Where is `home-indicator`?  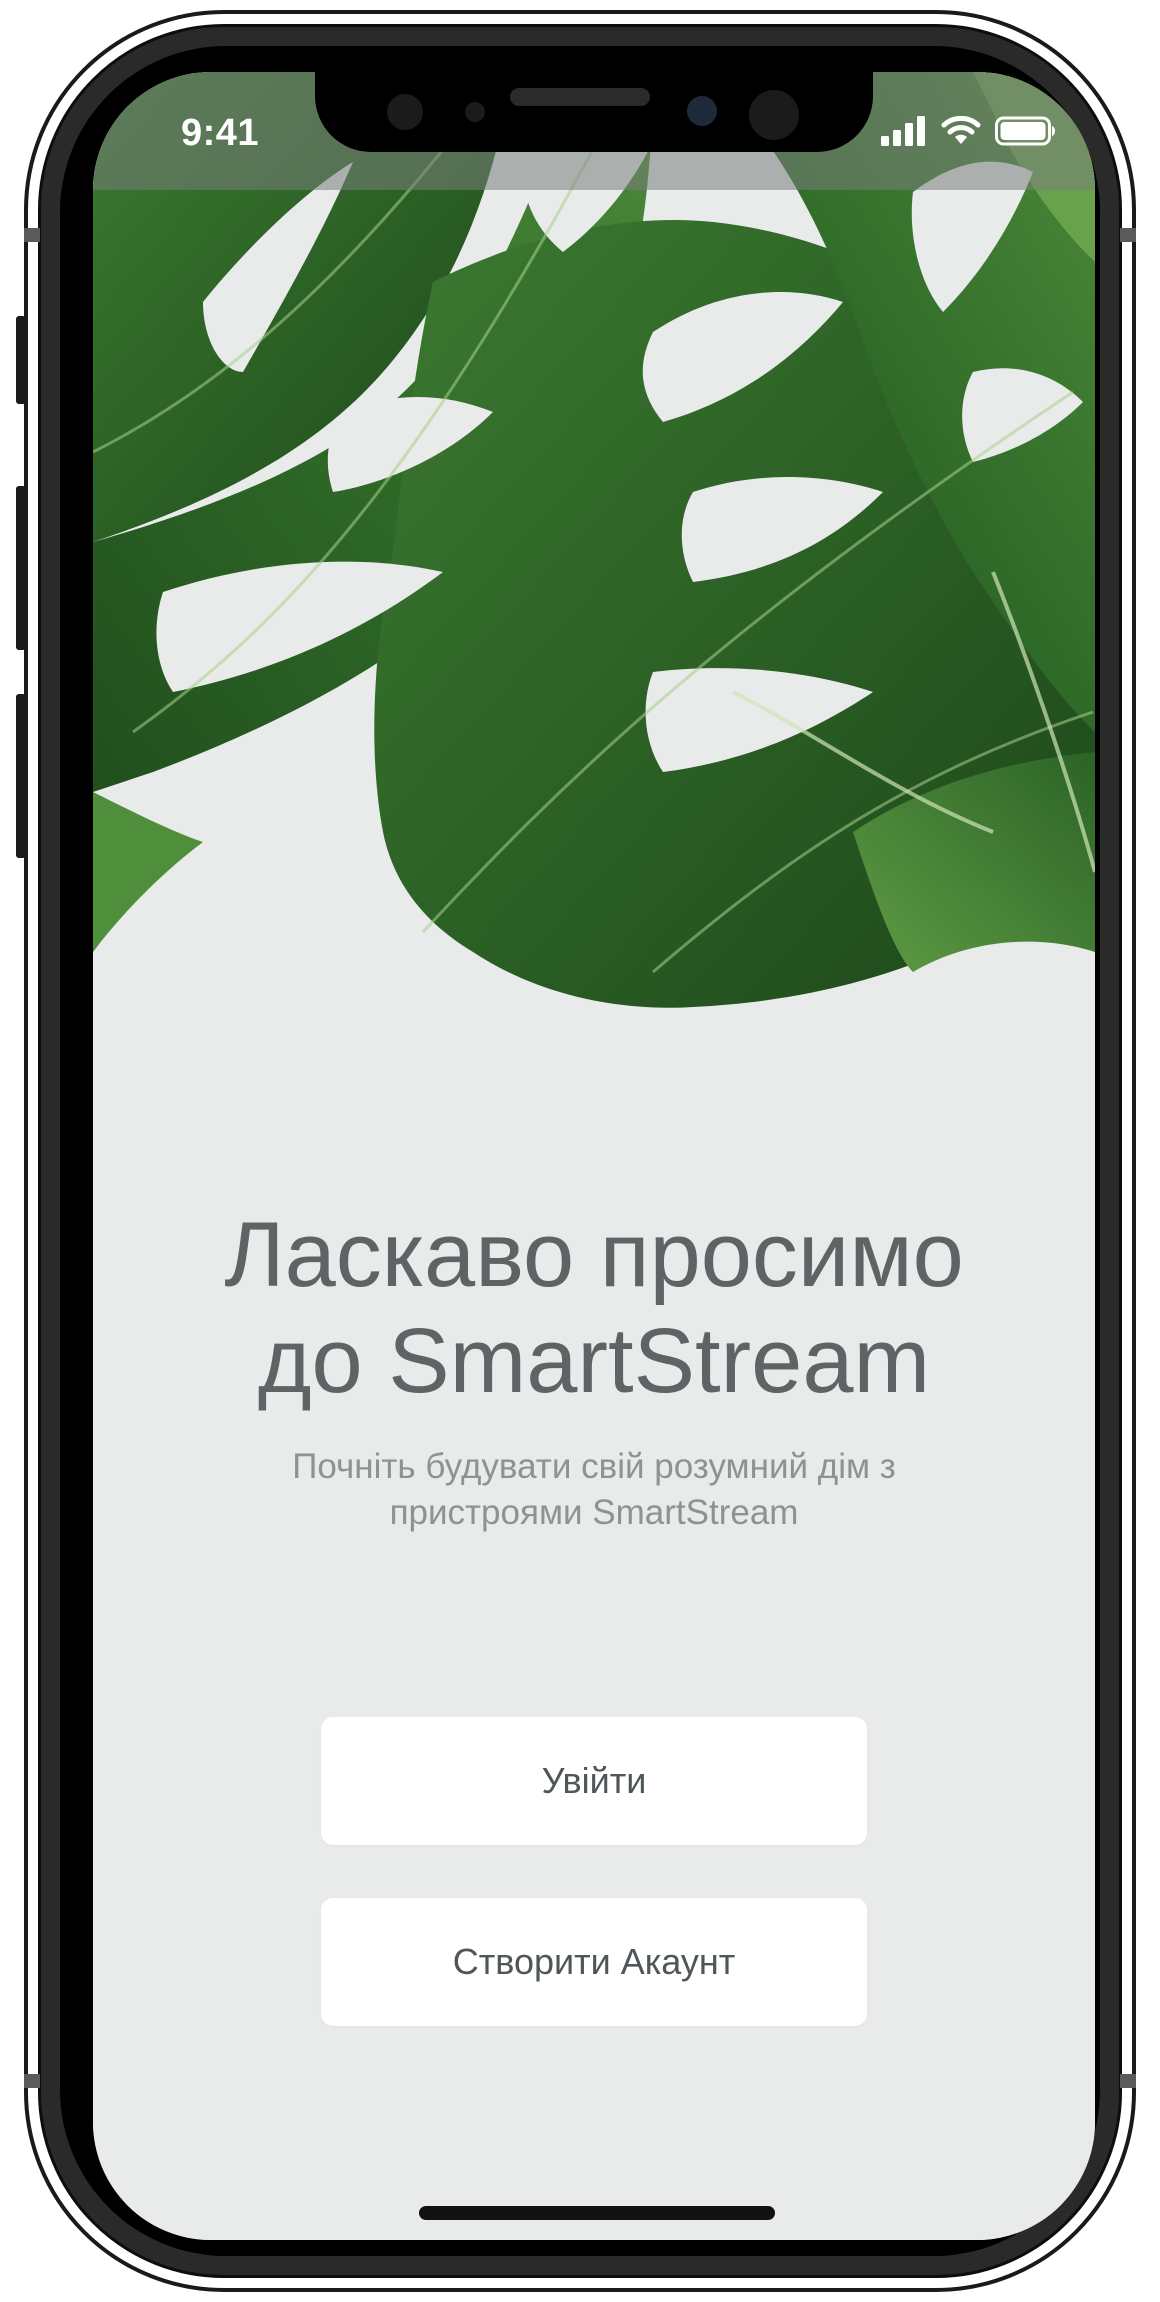 home-indicator is located at coordinates (597, 2213).